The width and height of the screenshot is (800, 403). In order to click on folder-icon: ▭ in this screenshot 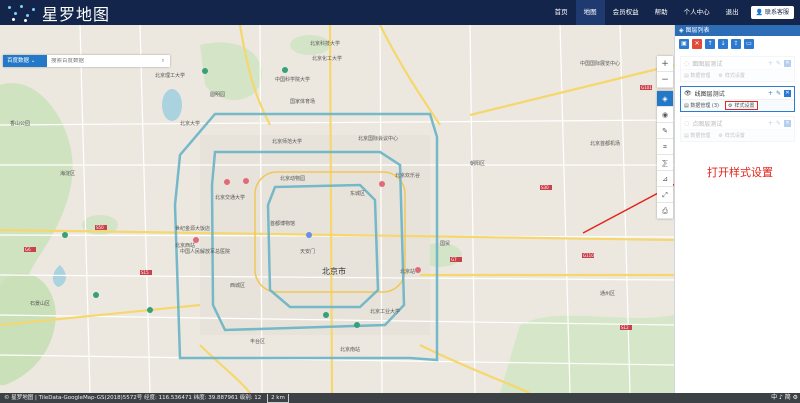, I will do `click(749, 44)`.